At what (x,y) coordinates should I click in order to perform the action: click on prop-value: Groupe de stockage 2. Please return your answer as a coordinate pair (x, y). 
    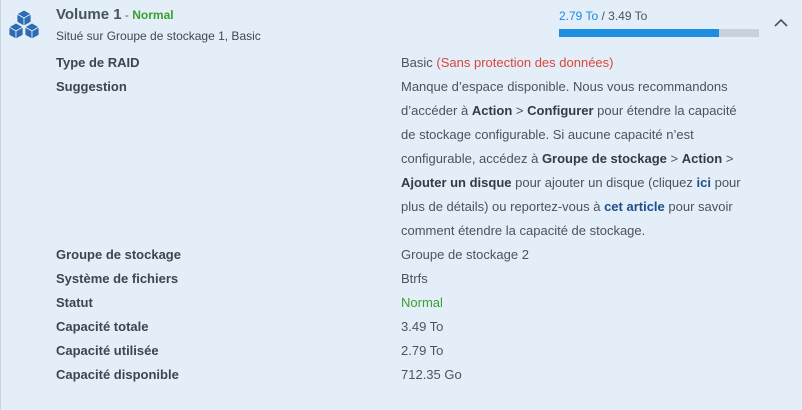
    Looking at the image, I should click on (465, 254).